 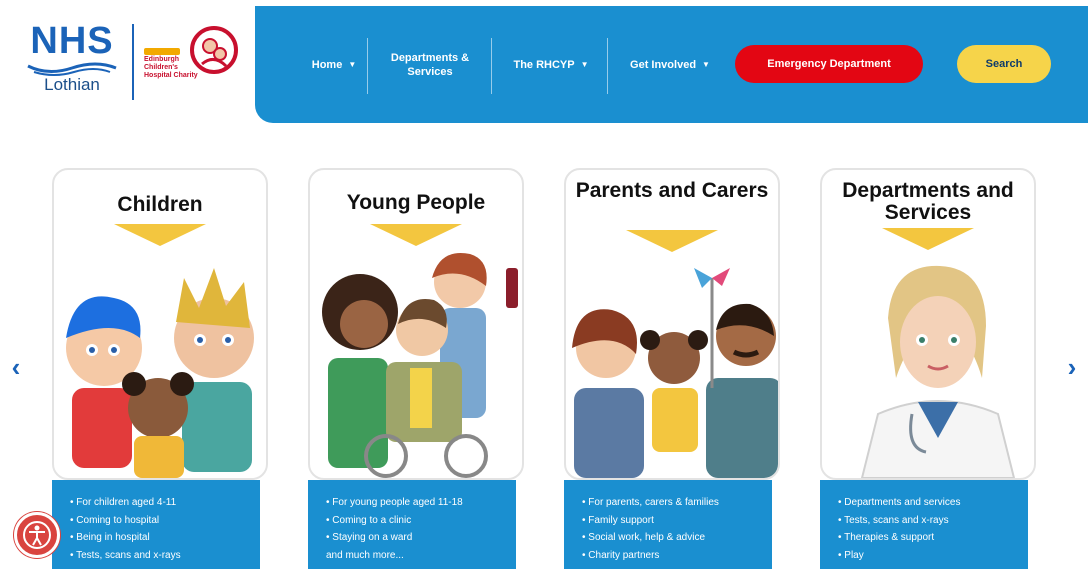 I want to click on region-name: Lothian, so click(x=72, y=84).